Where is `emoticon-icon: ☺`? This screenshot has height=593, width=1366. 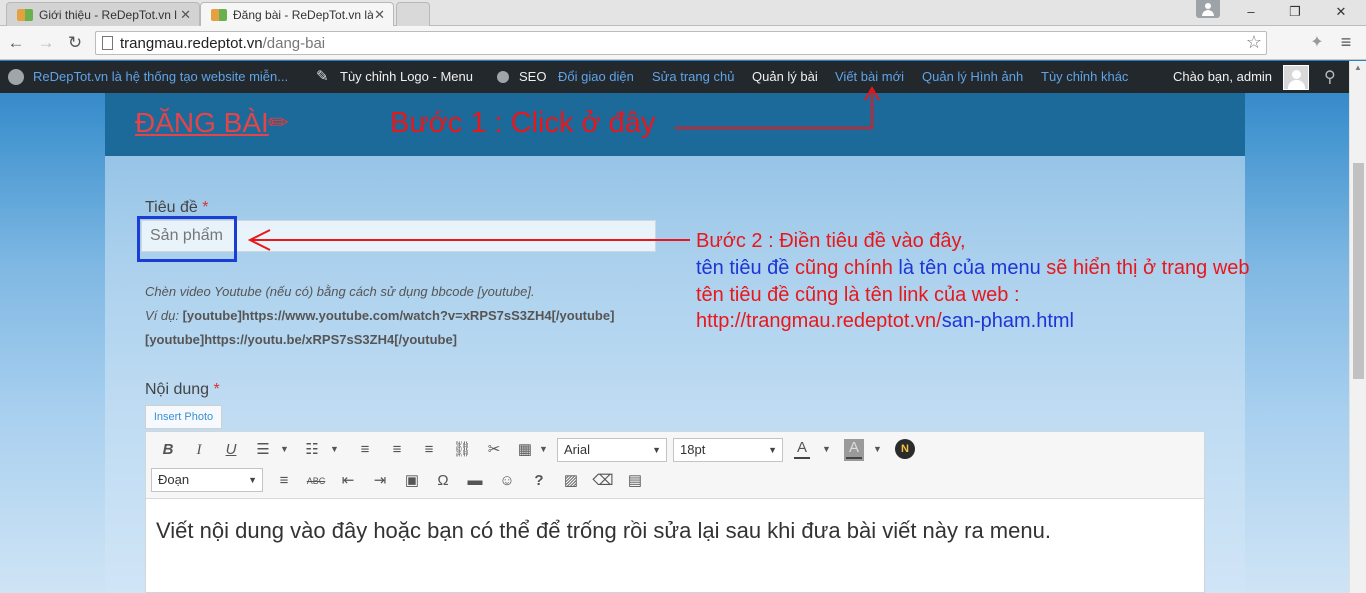 emoticon-icon: ☺ is located at coordinates (507, 481).